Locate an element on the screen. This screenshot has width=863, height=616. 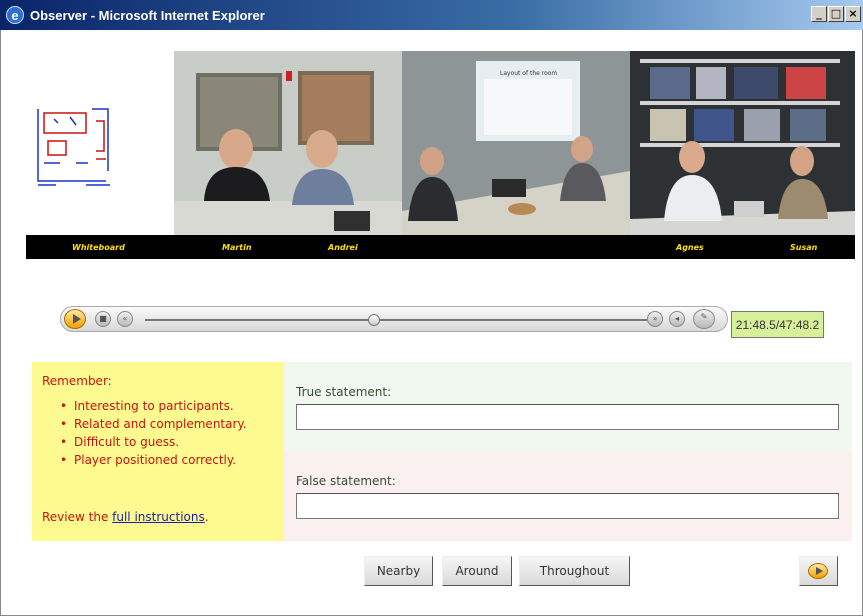
whiteboard-image is located at coordinates (100, 143).